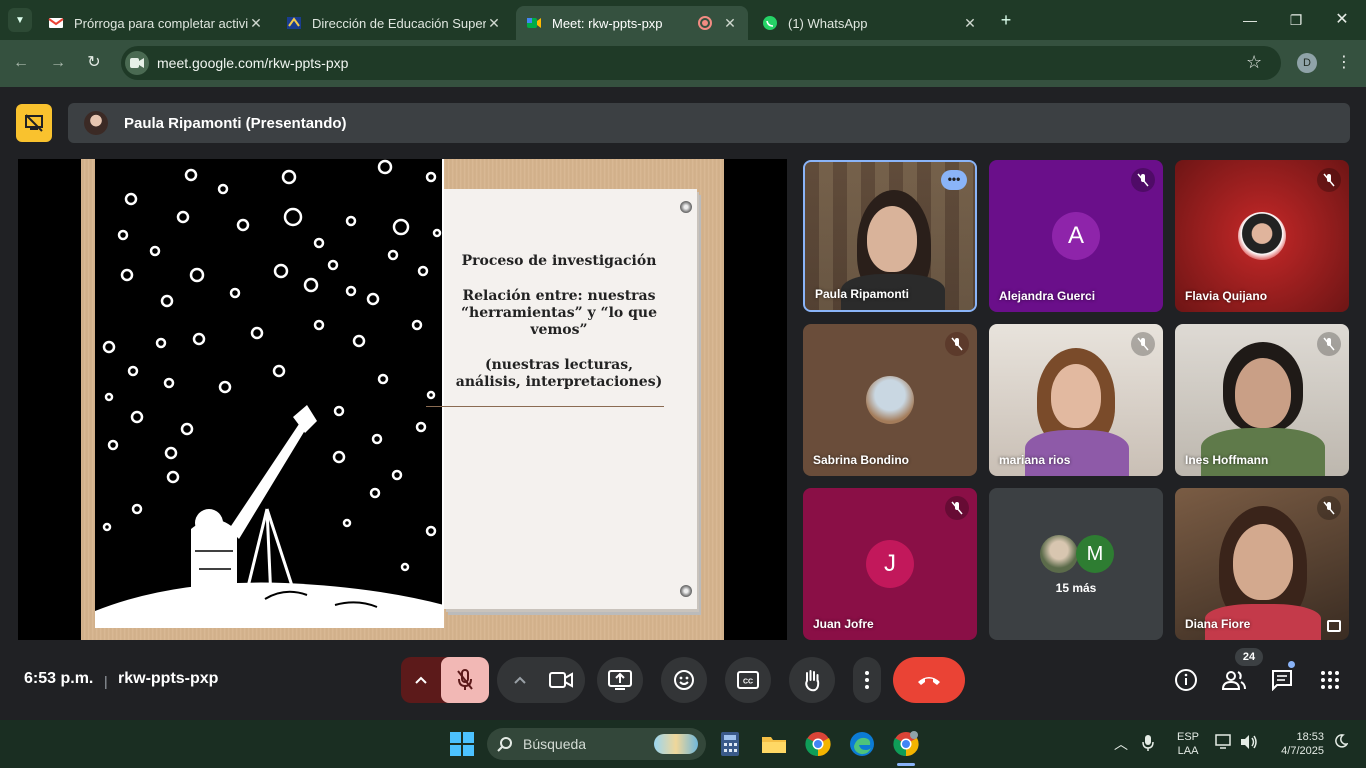 Image resolution: width=1366 pixels, height=768 pixels. What do you see at coordinates (1262, 564) in the screenshot?
I see `participant-tile-diana: Diana Fiore` at bounding box center [1262, 564].